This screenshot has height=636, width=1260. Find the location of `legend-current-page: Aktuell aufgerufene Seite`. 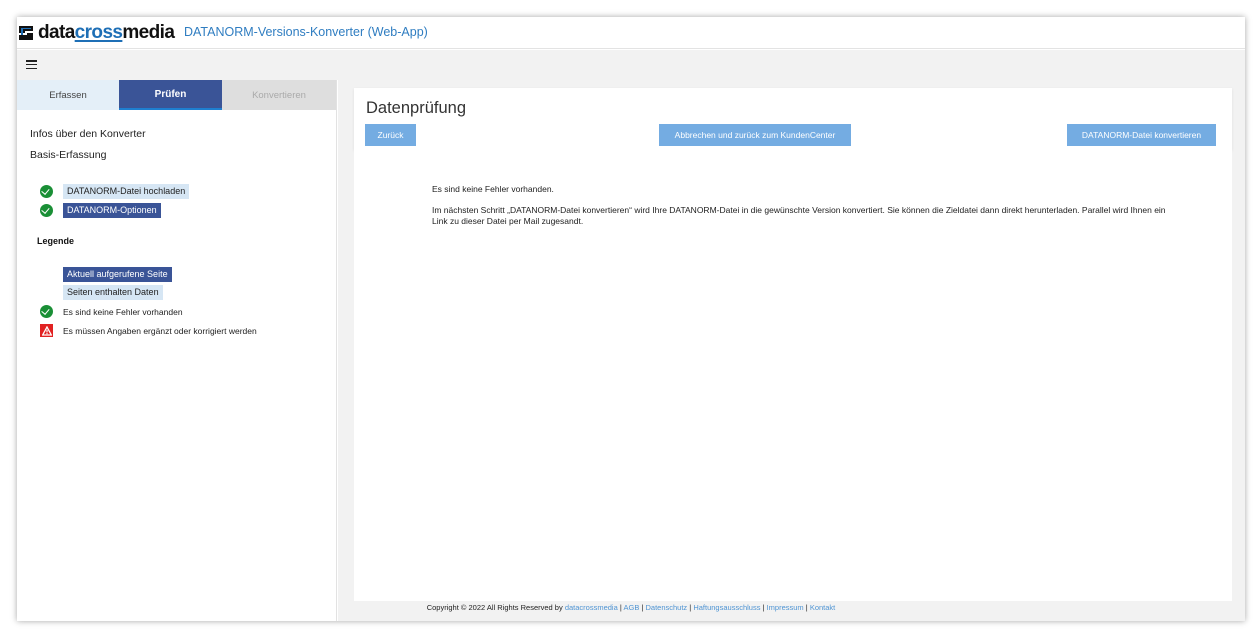

legend-current-page: Aktuell aufgerufene Seite is located at coordinates (106, 274).